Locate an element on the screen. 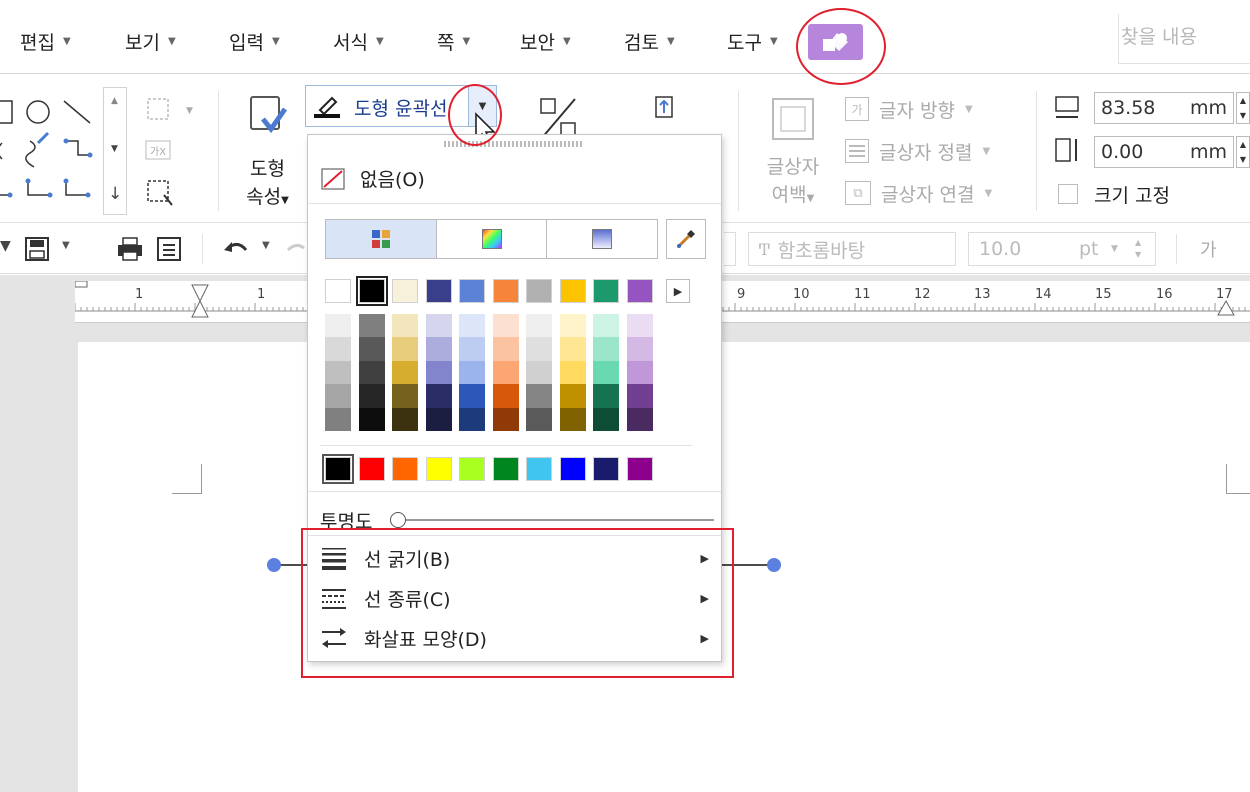 Image resolution: width=1250 pixels, height=792 pixels. redo-icon is located at coordinates (296, 249).